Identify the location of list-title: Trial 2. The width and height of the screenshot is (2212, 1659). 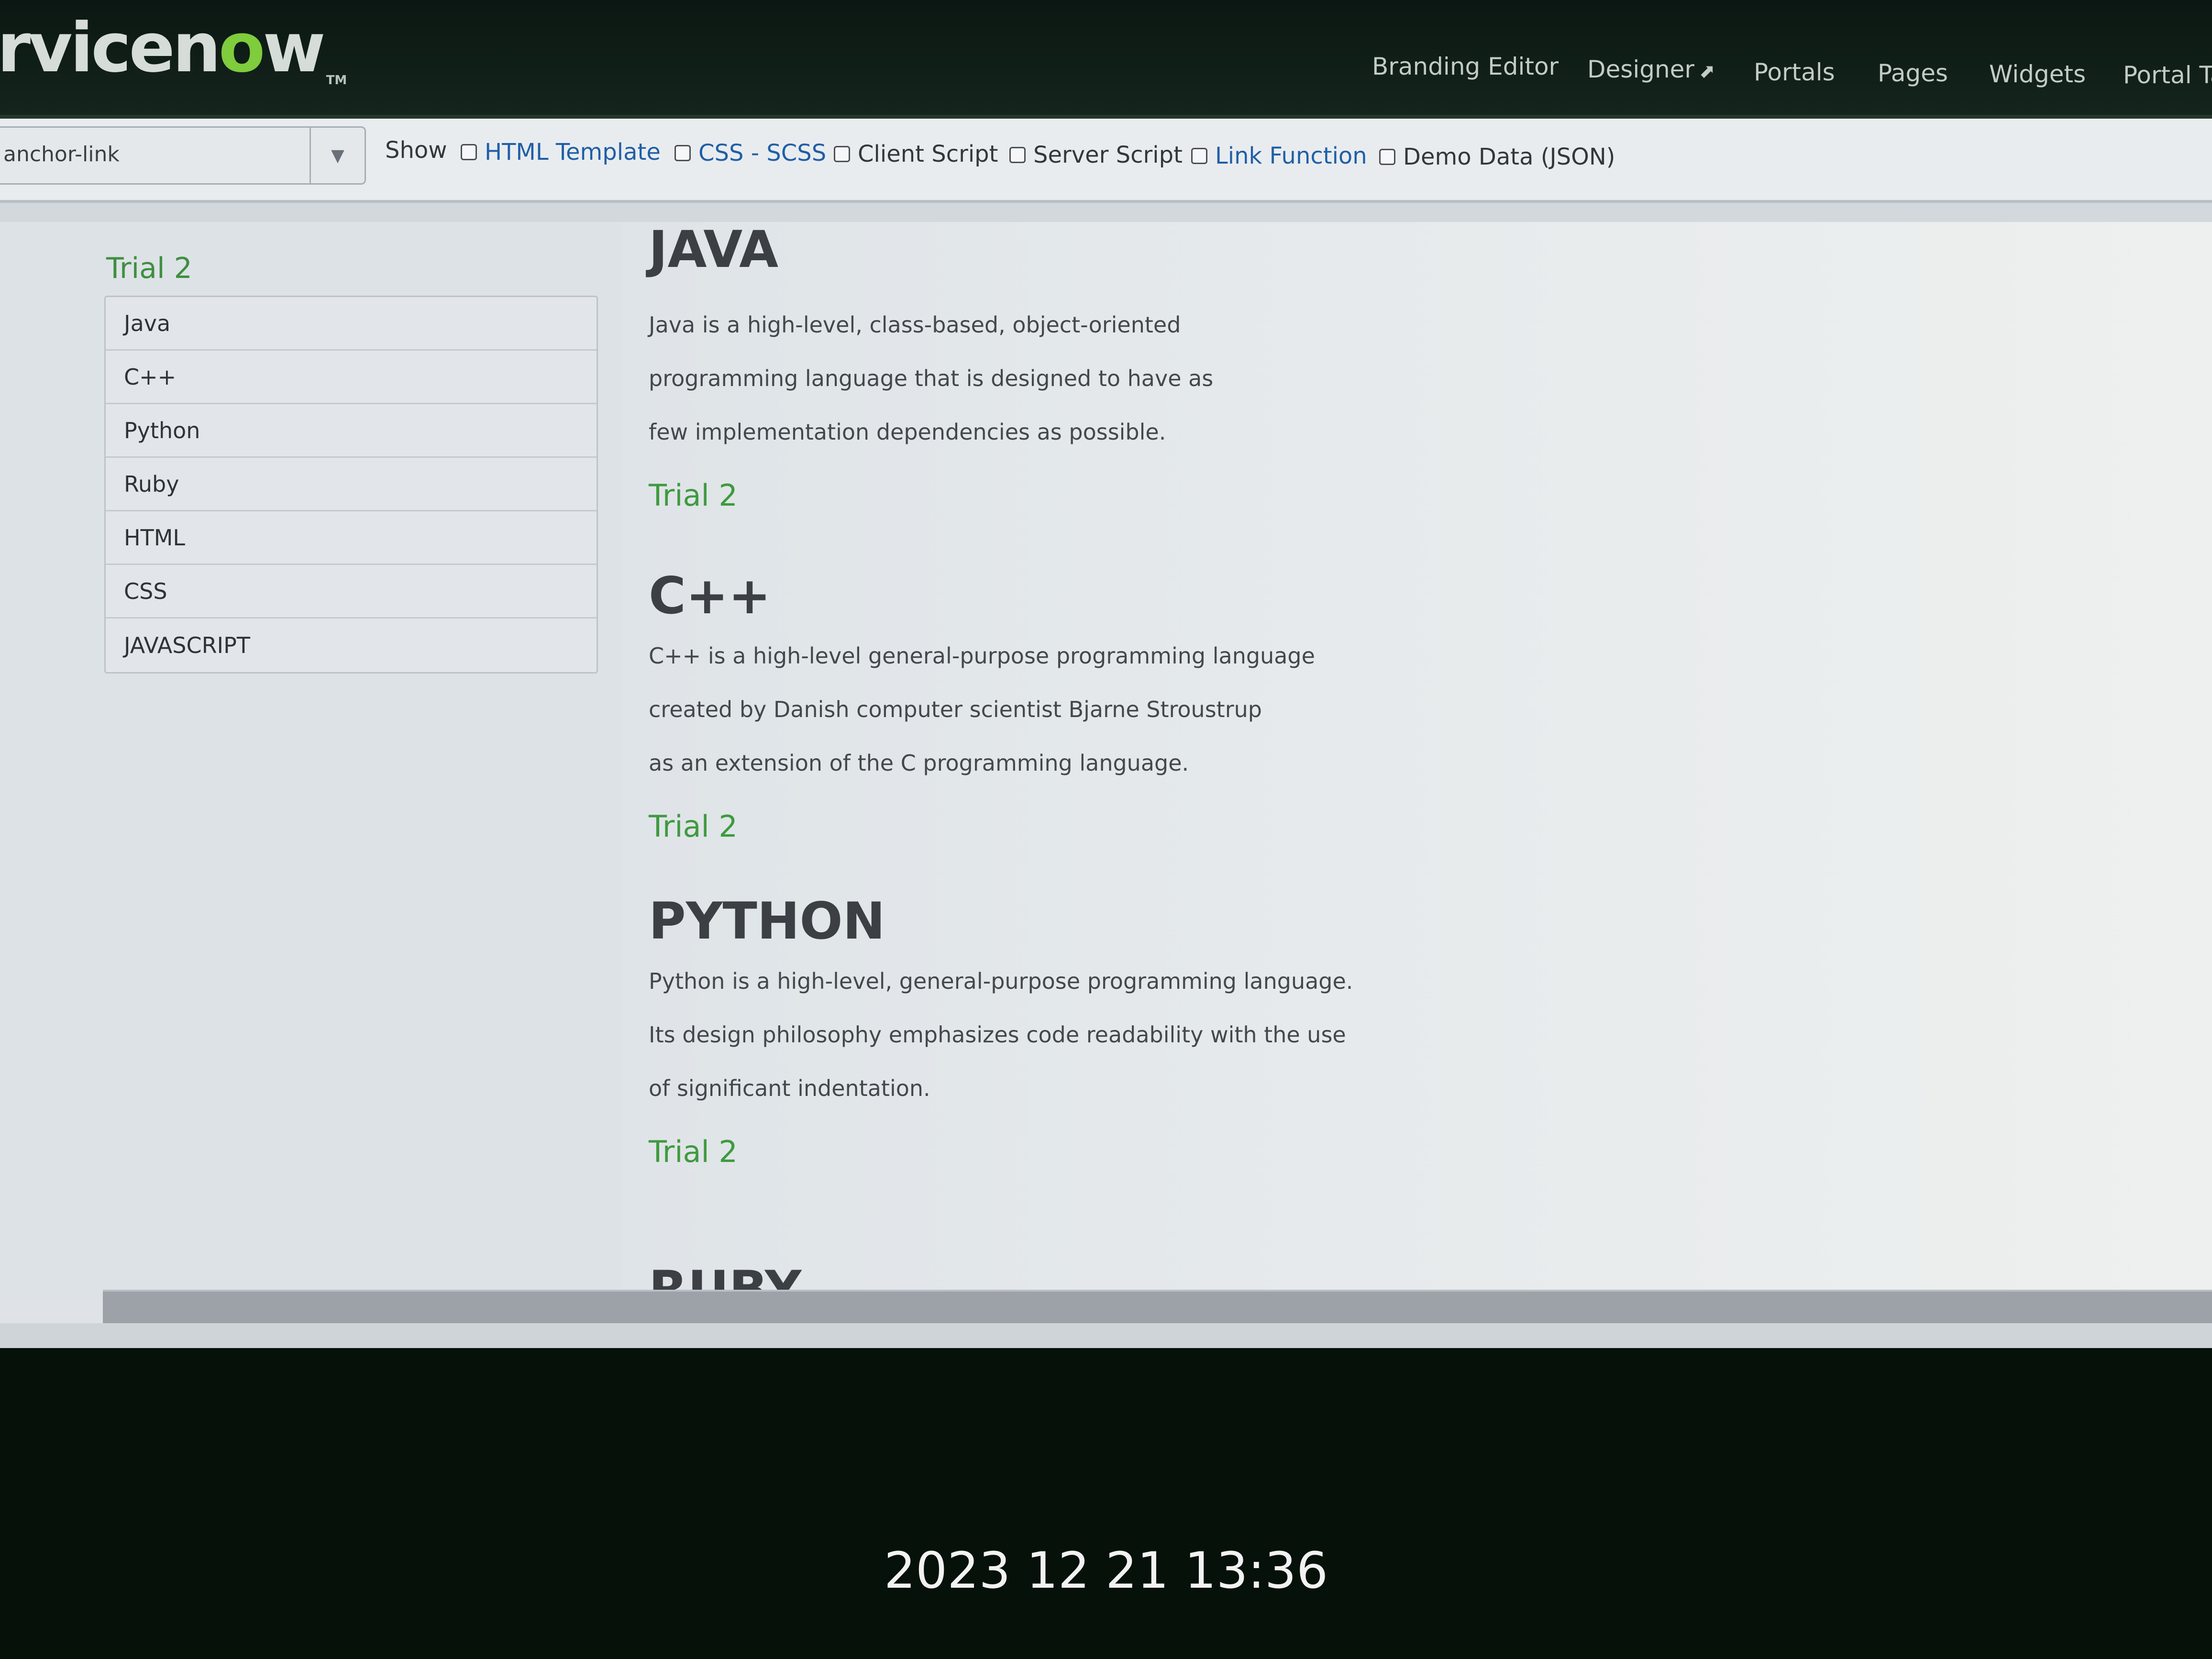
(149, 268).